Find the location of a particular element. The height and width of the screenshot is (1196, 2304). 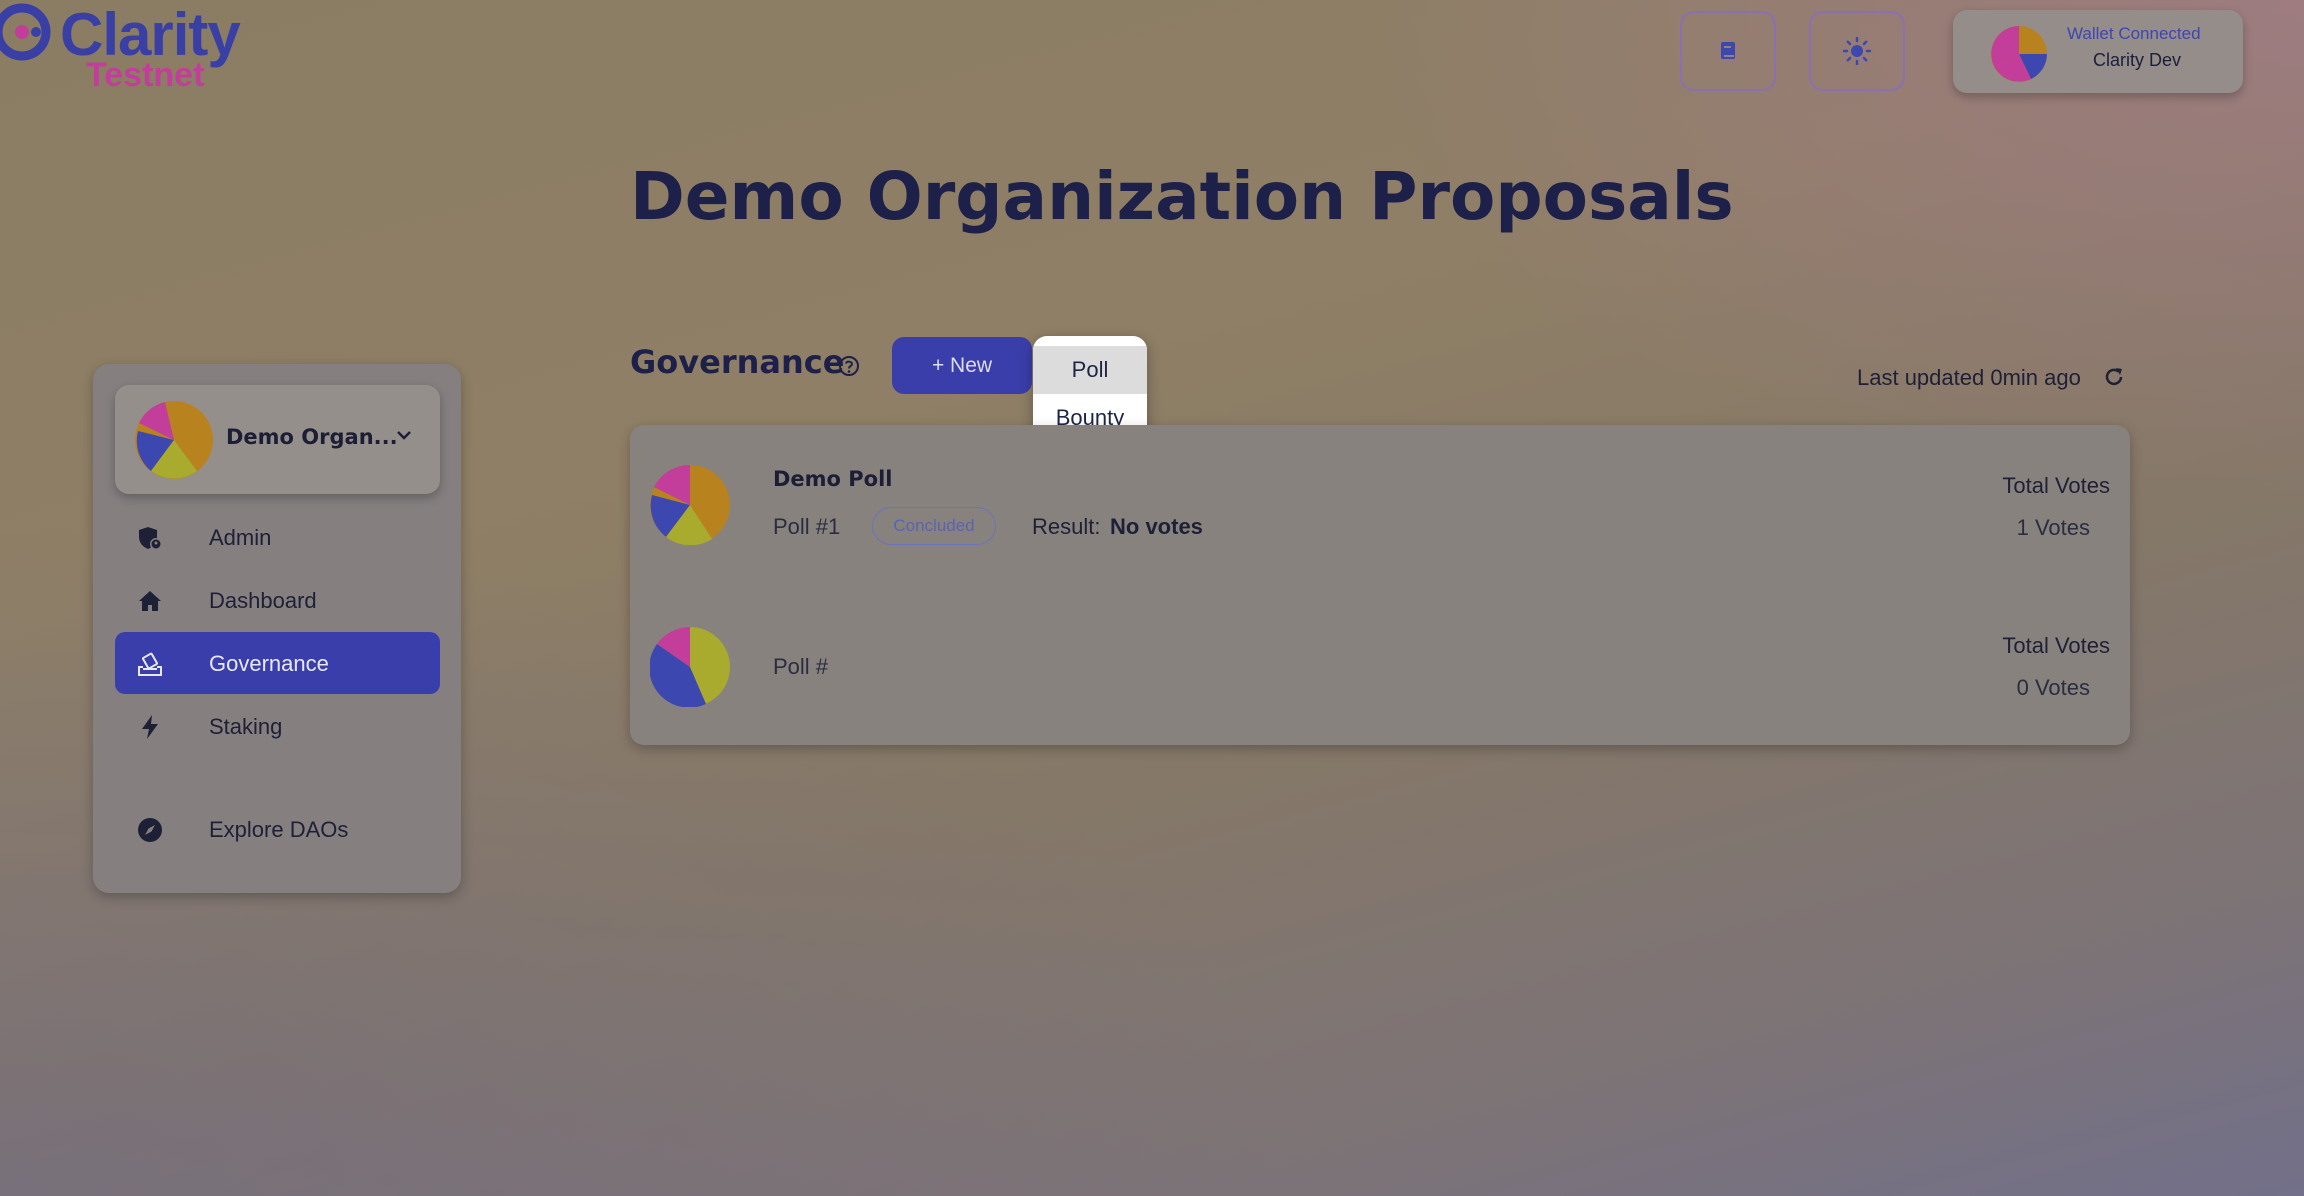

clarity-logo-mark-icon is located at coordinates (25, 32).